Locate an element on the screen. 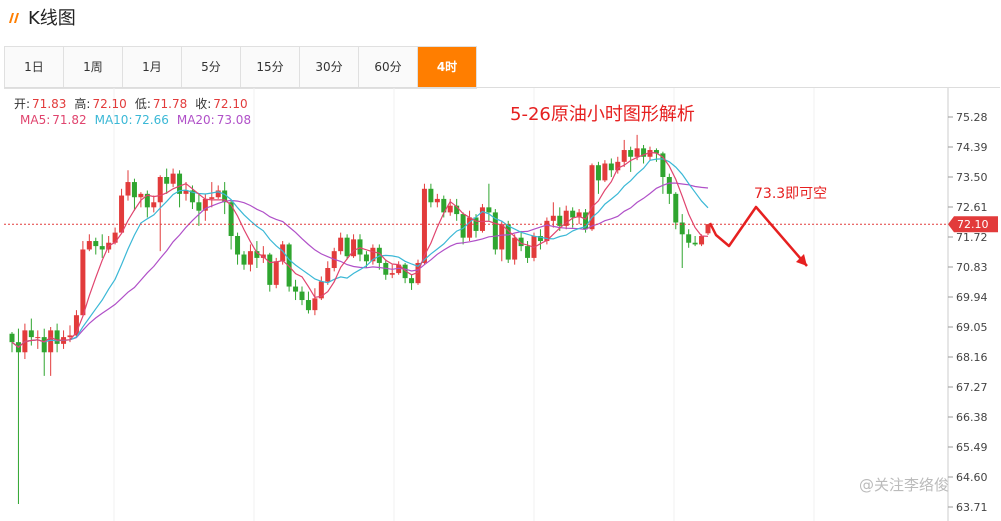 The height and width of the screenshot is (521, 1001). ma10-value: 72.66 is located at coordinates (151, 120).